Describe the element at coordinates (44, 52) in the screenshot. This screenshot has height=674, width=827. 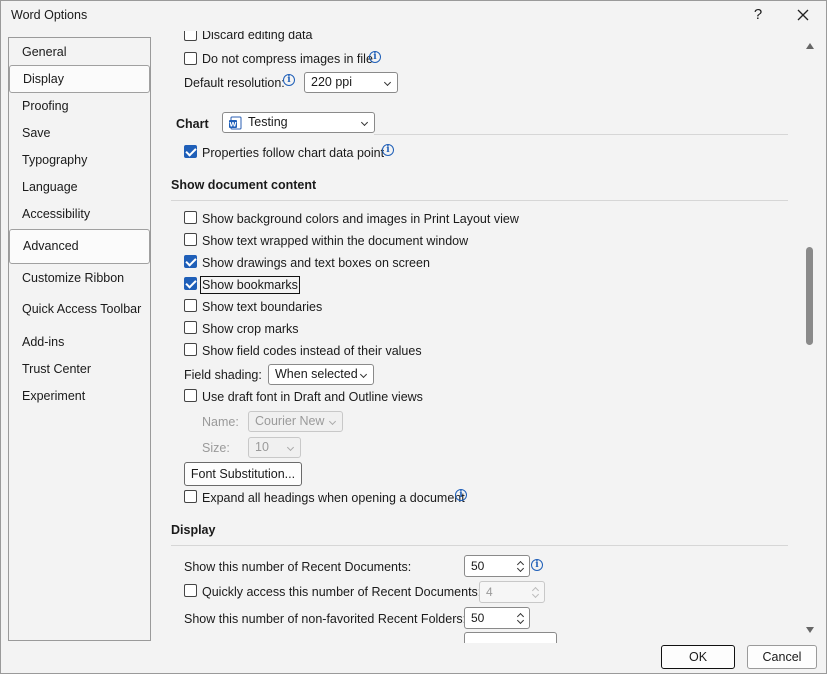
I see `nav-item-general: General` at that location.